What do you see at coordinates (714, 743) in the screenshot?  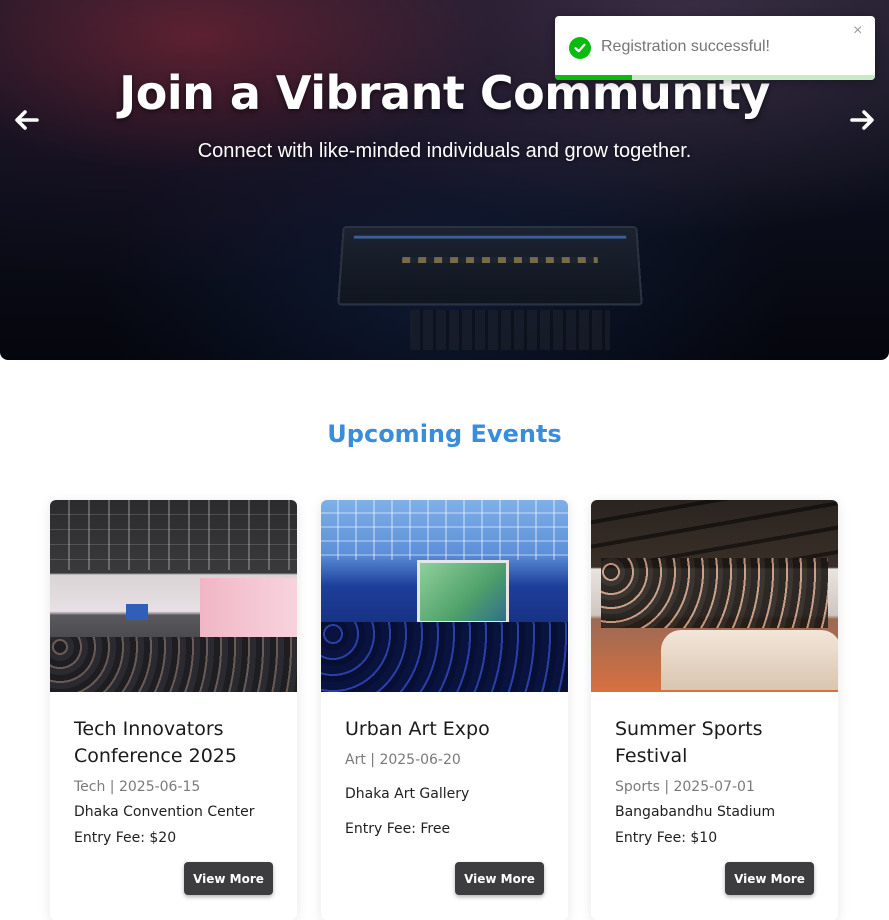 I see `event-title: Summer Sports Festival` at bounding box center [714, 743].